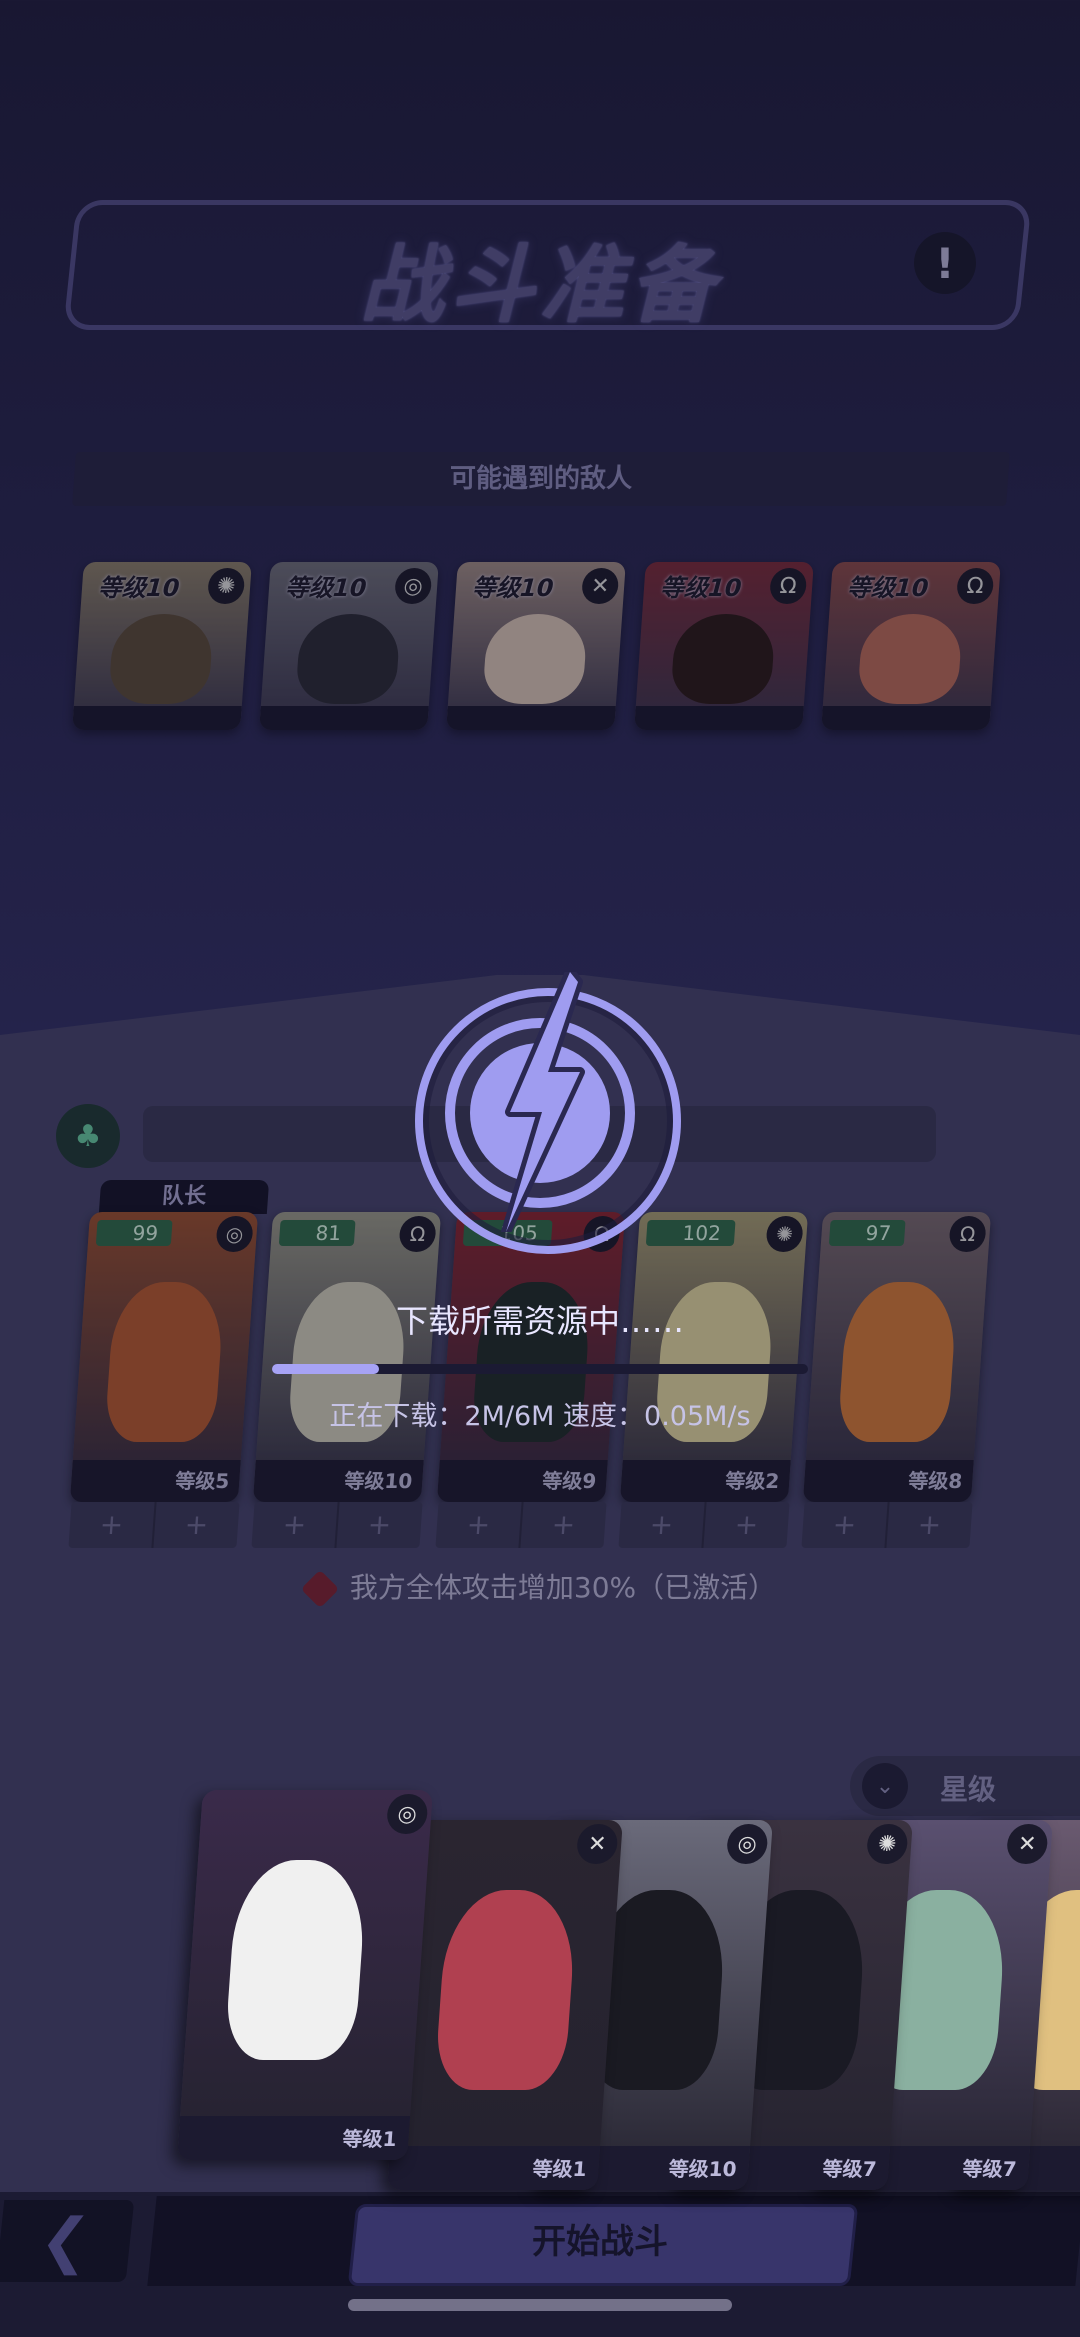 Image resolution: width=1080 pixels, height=2337 pixels. I want to click on hero-level: 等级10, so click(702, 2169).